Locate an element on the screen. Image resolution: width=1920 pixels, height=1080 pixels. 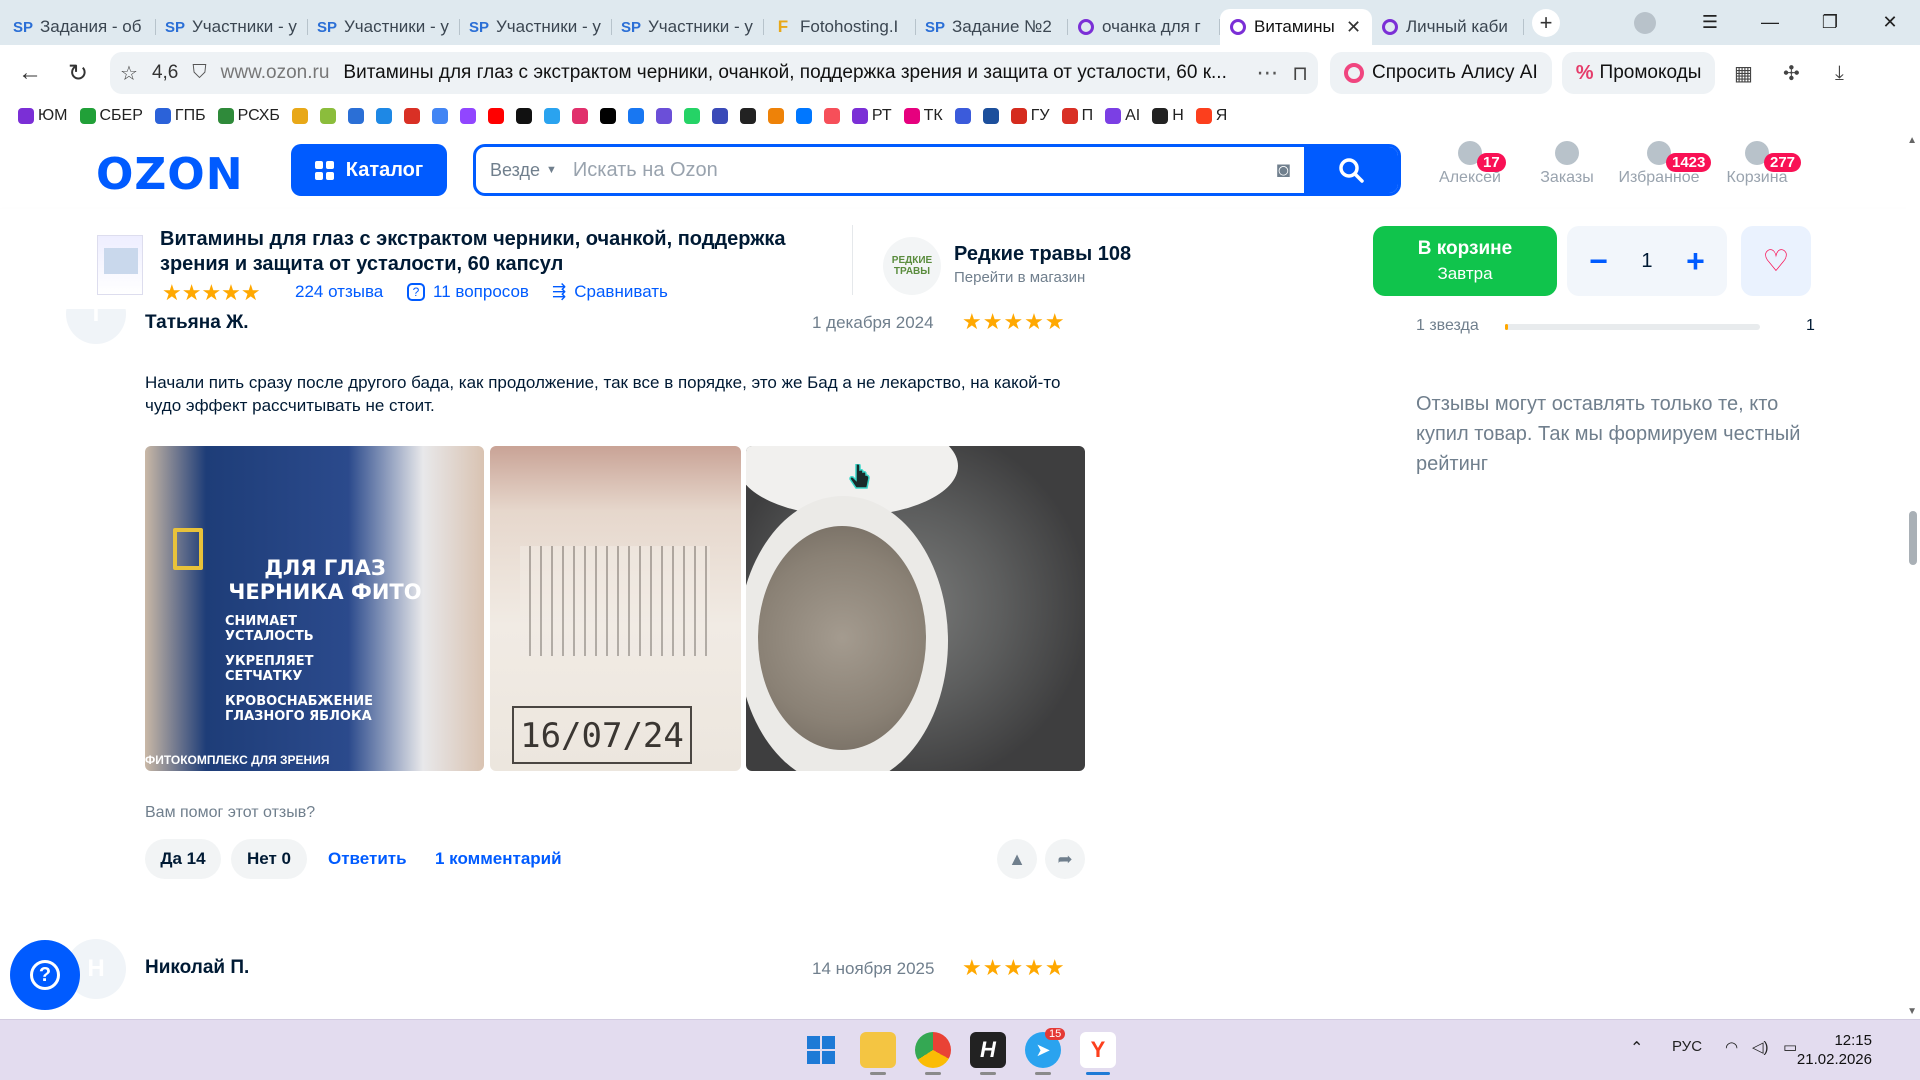
bookmark-item: РСХБ is located at coordinates (248, 116).